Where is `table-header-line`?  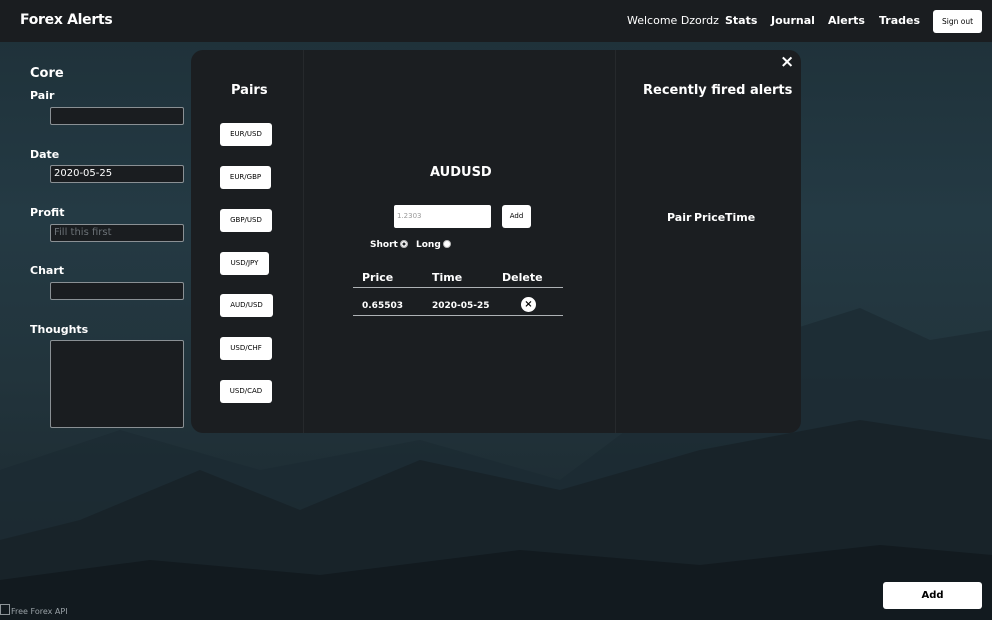 table-header-line is located at coordinates (458, 287).